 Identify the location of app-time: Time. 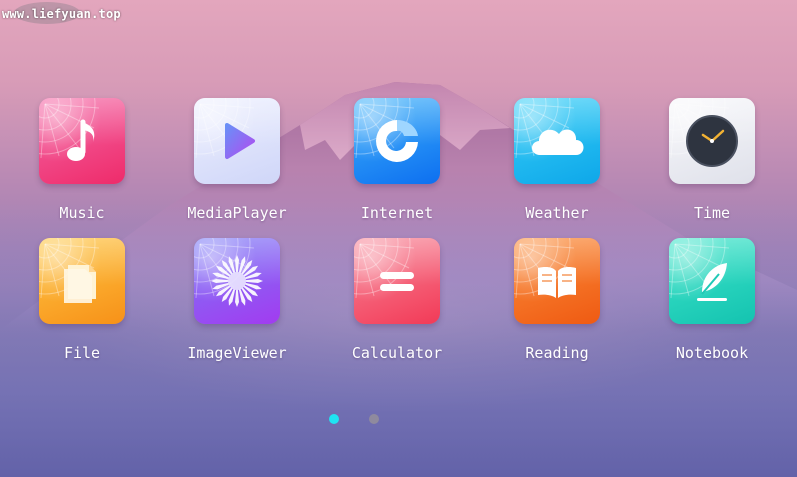
(713, 163).